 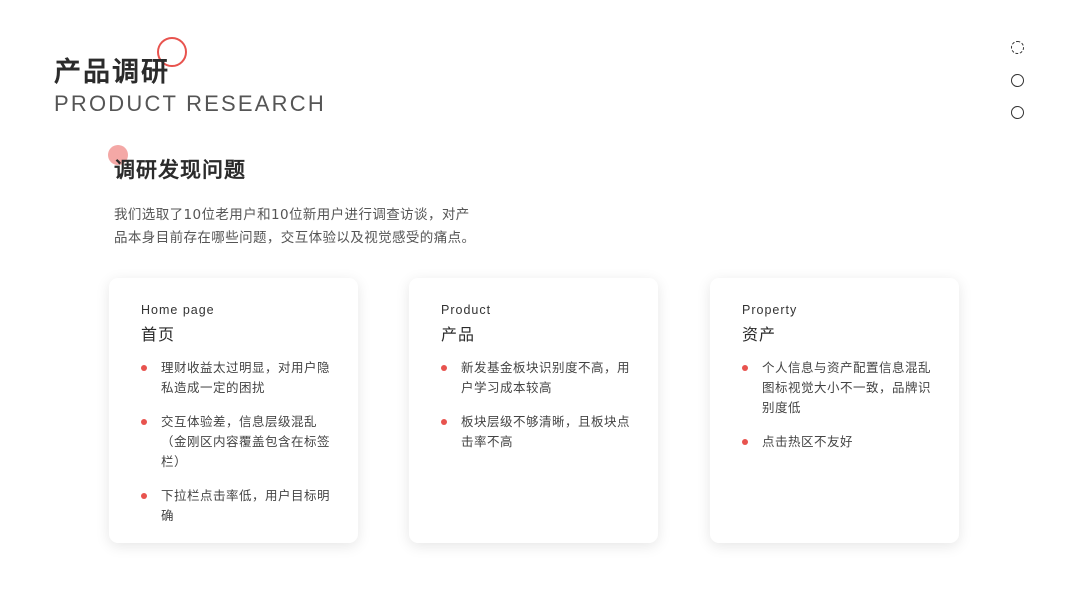 I want to click on issue-item: 板块层级不够清晰，且板块点击率不高, so click(x=536, y=432).